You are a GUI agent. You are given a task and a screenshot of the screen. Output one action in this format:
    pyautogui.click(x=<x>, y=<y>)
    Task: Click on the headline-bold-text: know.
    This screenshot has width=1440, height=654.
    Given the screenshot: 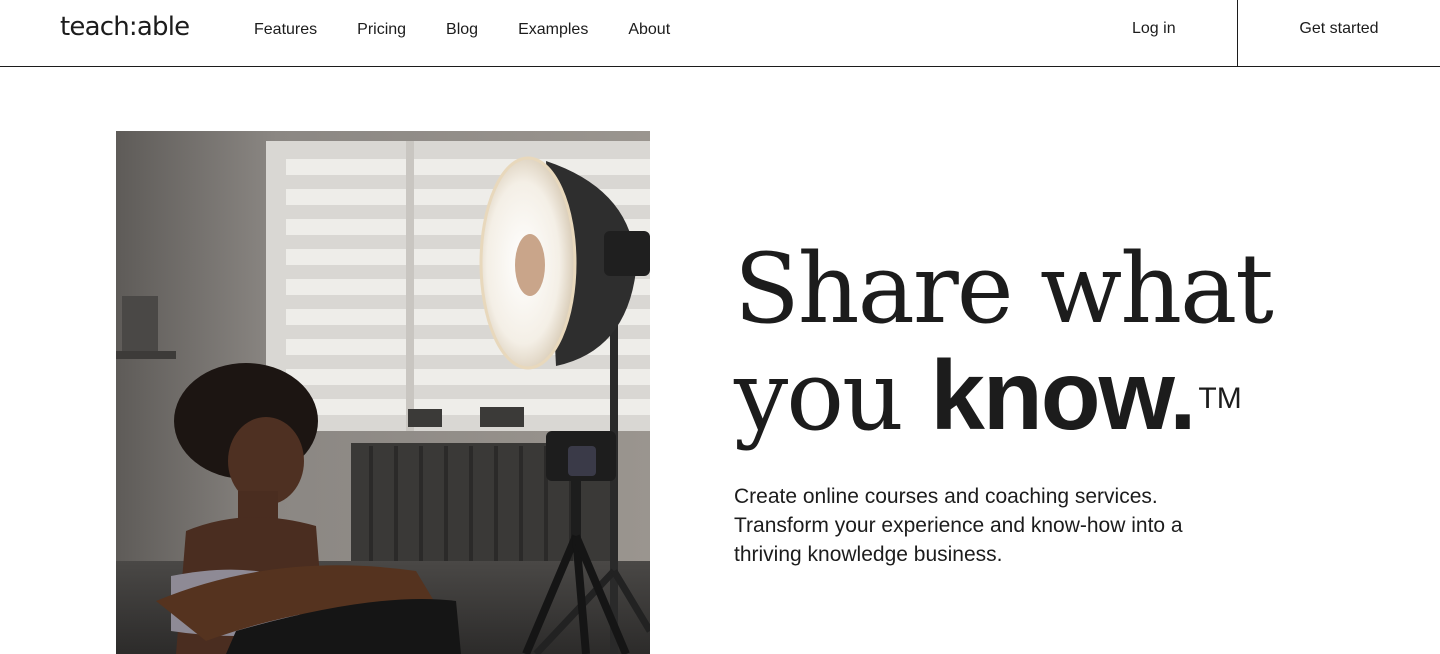 What is the action you would take?
    pyautogui.click(x=1063, y=395)
    